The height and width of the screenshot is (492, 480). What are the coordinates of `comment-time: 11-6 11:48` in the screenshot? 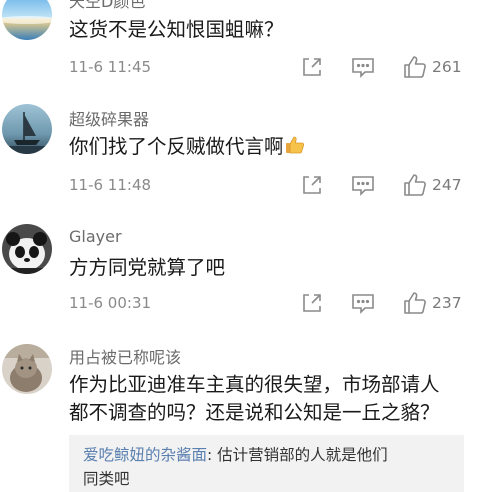 It's located at (110, 185).